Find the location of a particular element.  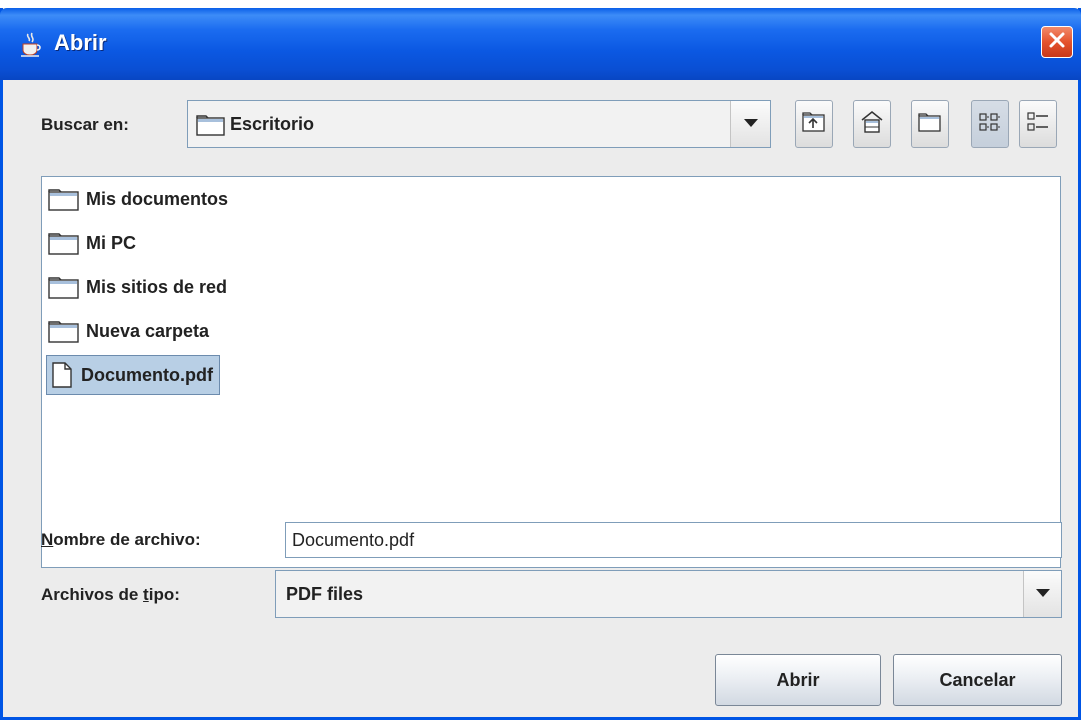

list-item-selected: Documento.pdf is located at coordinates (133, 375).